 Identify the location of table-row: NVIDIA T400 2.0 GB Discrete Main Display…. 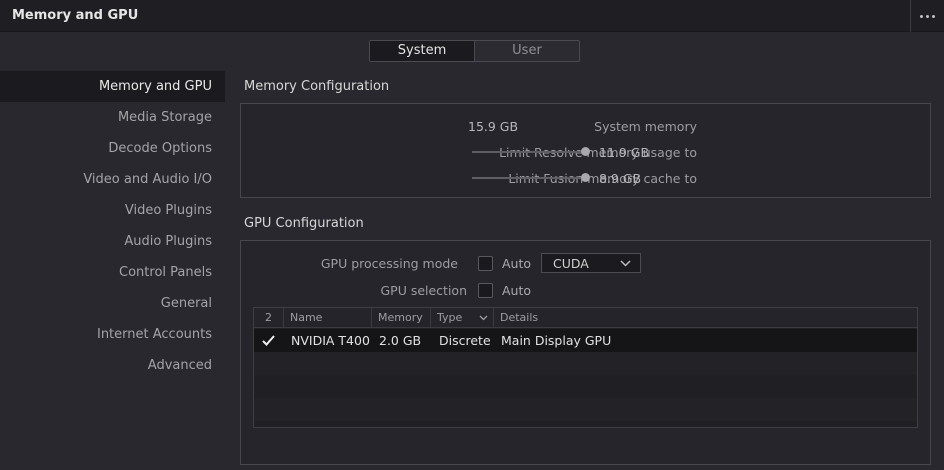
(585, 340).